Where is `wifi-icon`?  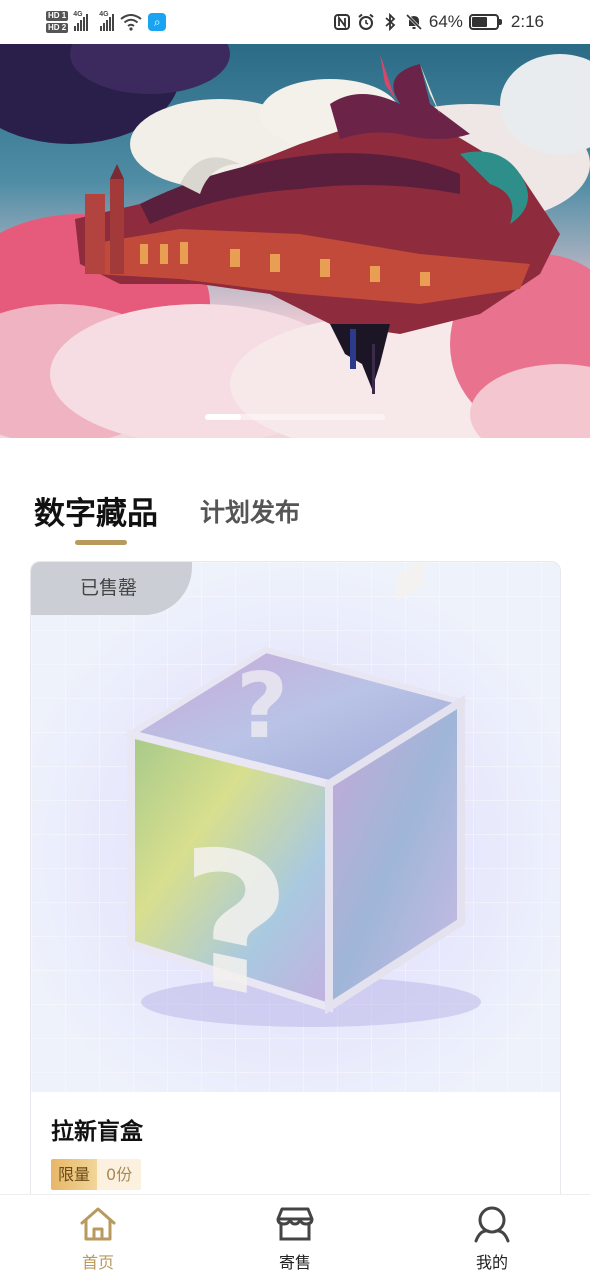
wifi-icon is located at coordinates (131, 22).